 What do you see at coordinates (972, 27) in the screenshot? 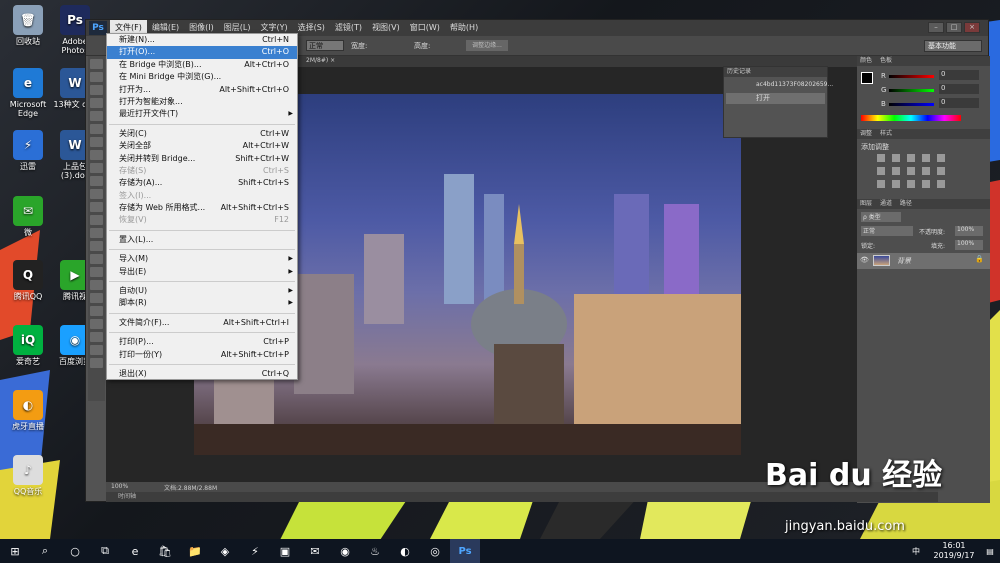
I see `close-button: ×` at bounding box center [972, 27].